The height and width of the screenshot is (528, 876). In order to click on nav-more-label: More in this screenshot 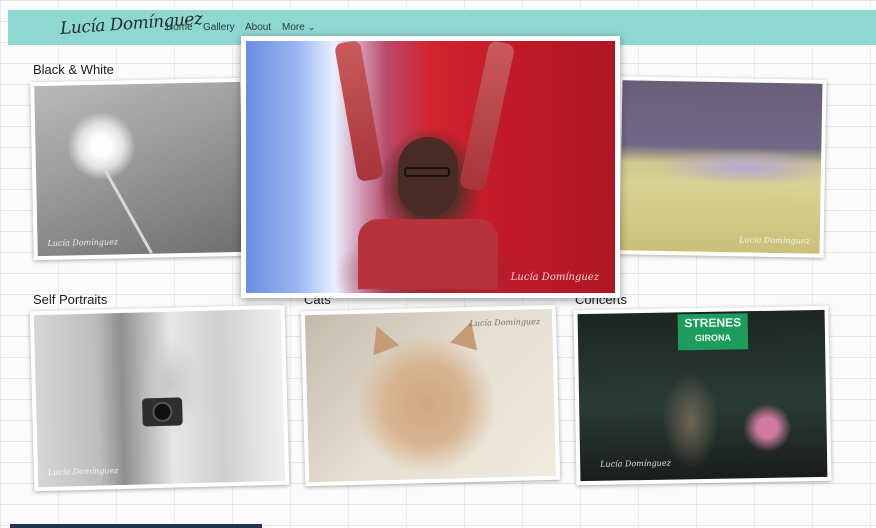, I will do `click(293, 27)`.